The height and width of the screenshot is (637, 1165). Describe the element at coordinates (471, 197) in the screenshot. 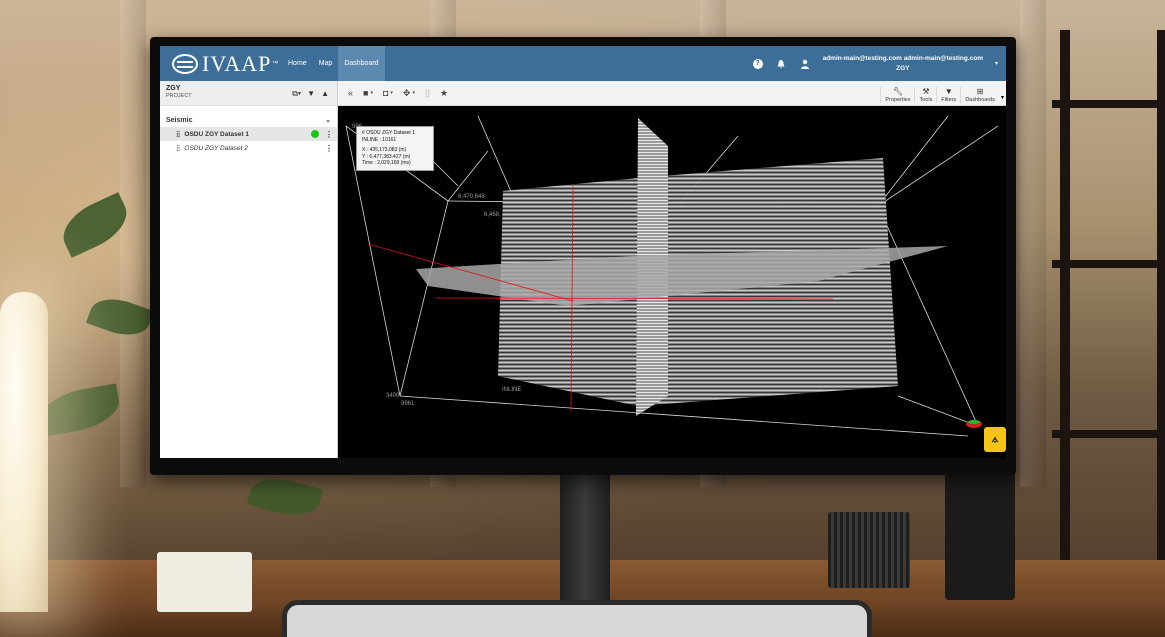

I see `axis-label: 6,470,648` at that location.